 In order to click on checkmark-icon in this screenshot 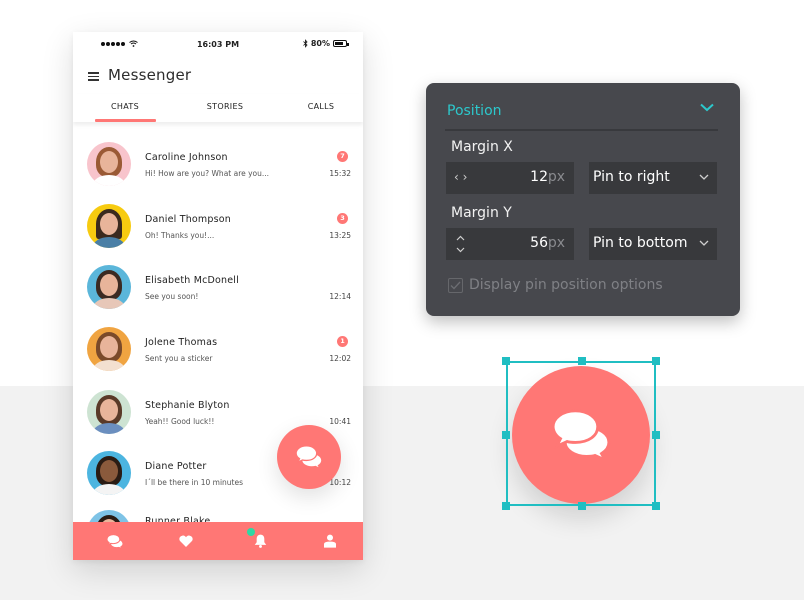, I will do `click(455, 285)`.